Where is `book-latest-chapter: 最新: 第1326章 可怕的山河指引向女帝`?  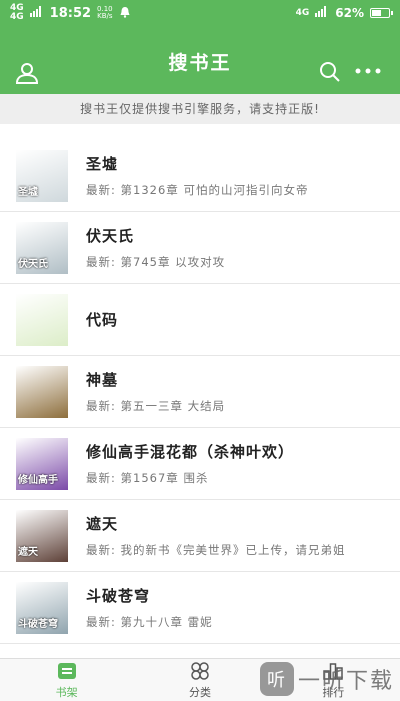
book-latest-chapter: 最新: 第1326章 可怕的山河指引向女帝 is located at coordinates (197, 190).